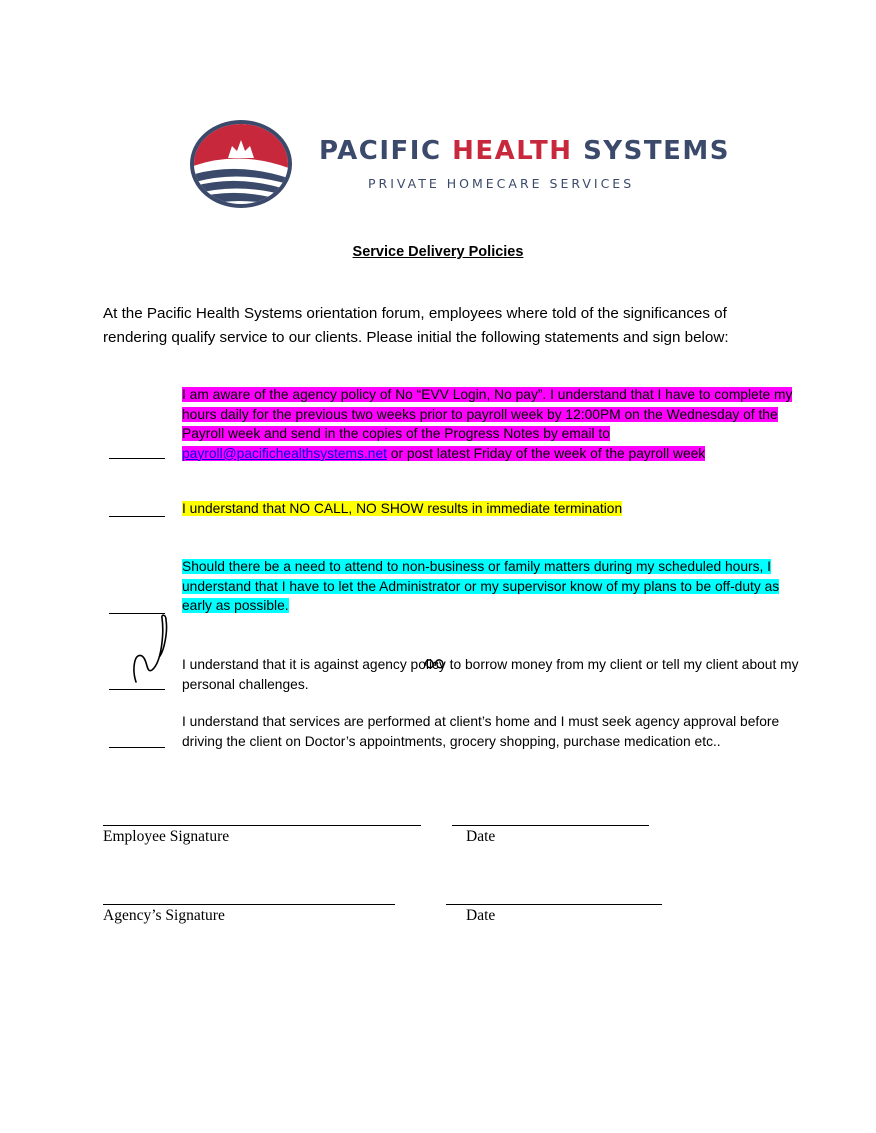 This screenshot has height=1133, width=876. What do you see at coordinates (164, 915) in the screenshot?
I see `agency-signature-label: Agency’s Signature` at bounding box center [164, 915].